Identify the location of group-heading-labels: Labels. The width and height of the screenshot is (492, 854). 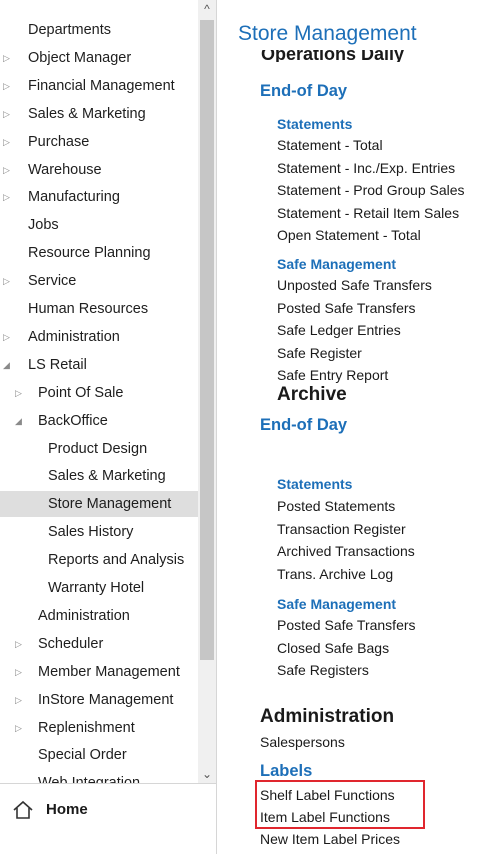
(286, 771).